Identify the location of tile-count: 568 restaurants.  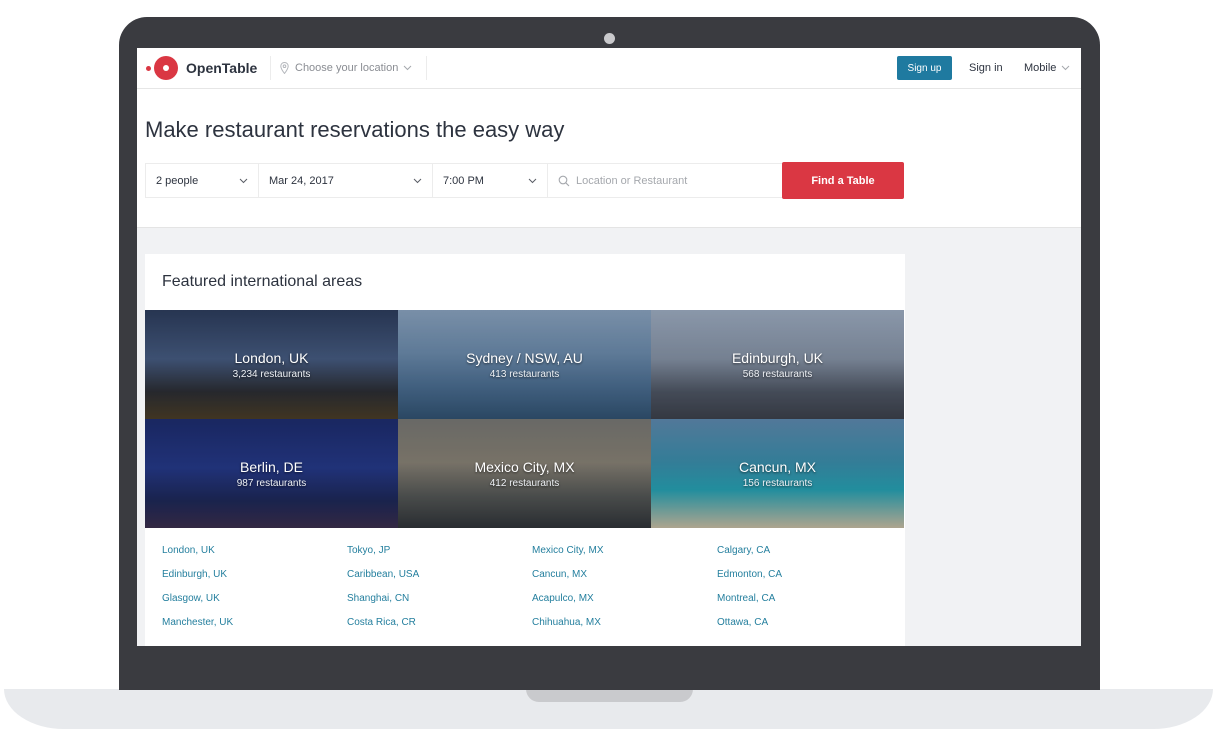
(777, 374).